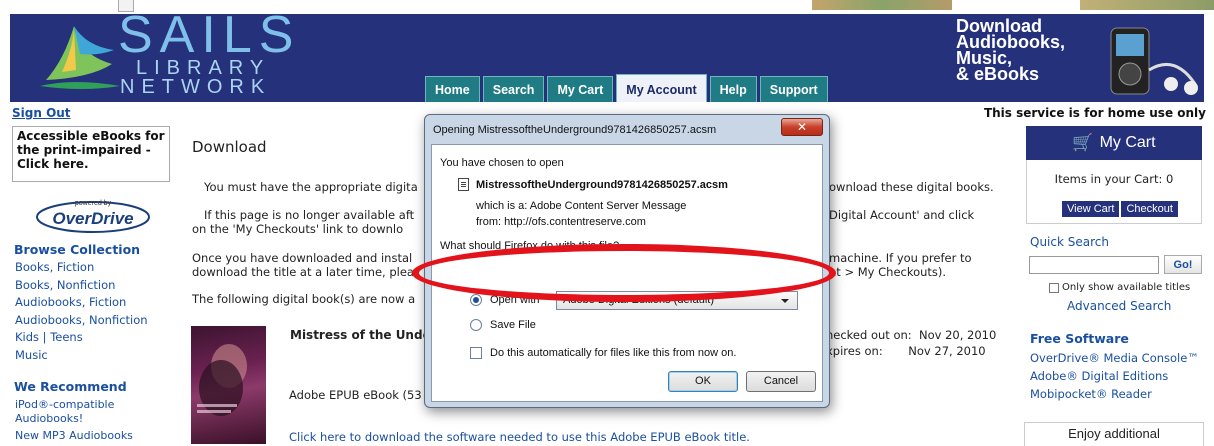  I want to click on browser-tab-edge, so click(126, 6).